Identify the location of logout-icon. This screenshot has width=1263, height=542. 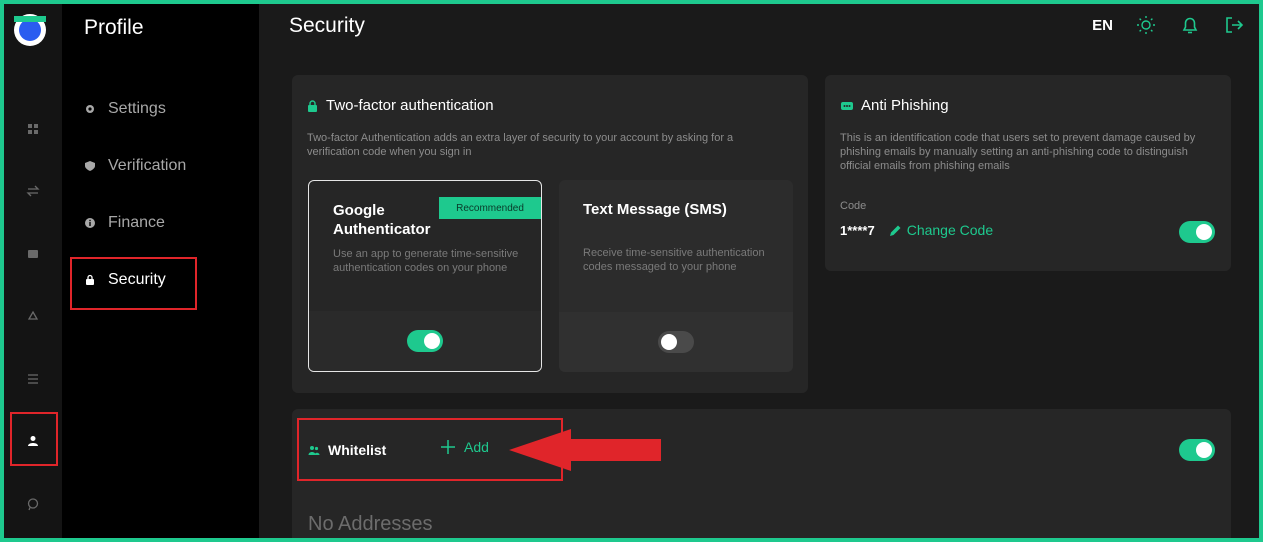
(1234, 25).